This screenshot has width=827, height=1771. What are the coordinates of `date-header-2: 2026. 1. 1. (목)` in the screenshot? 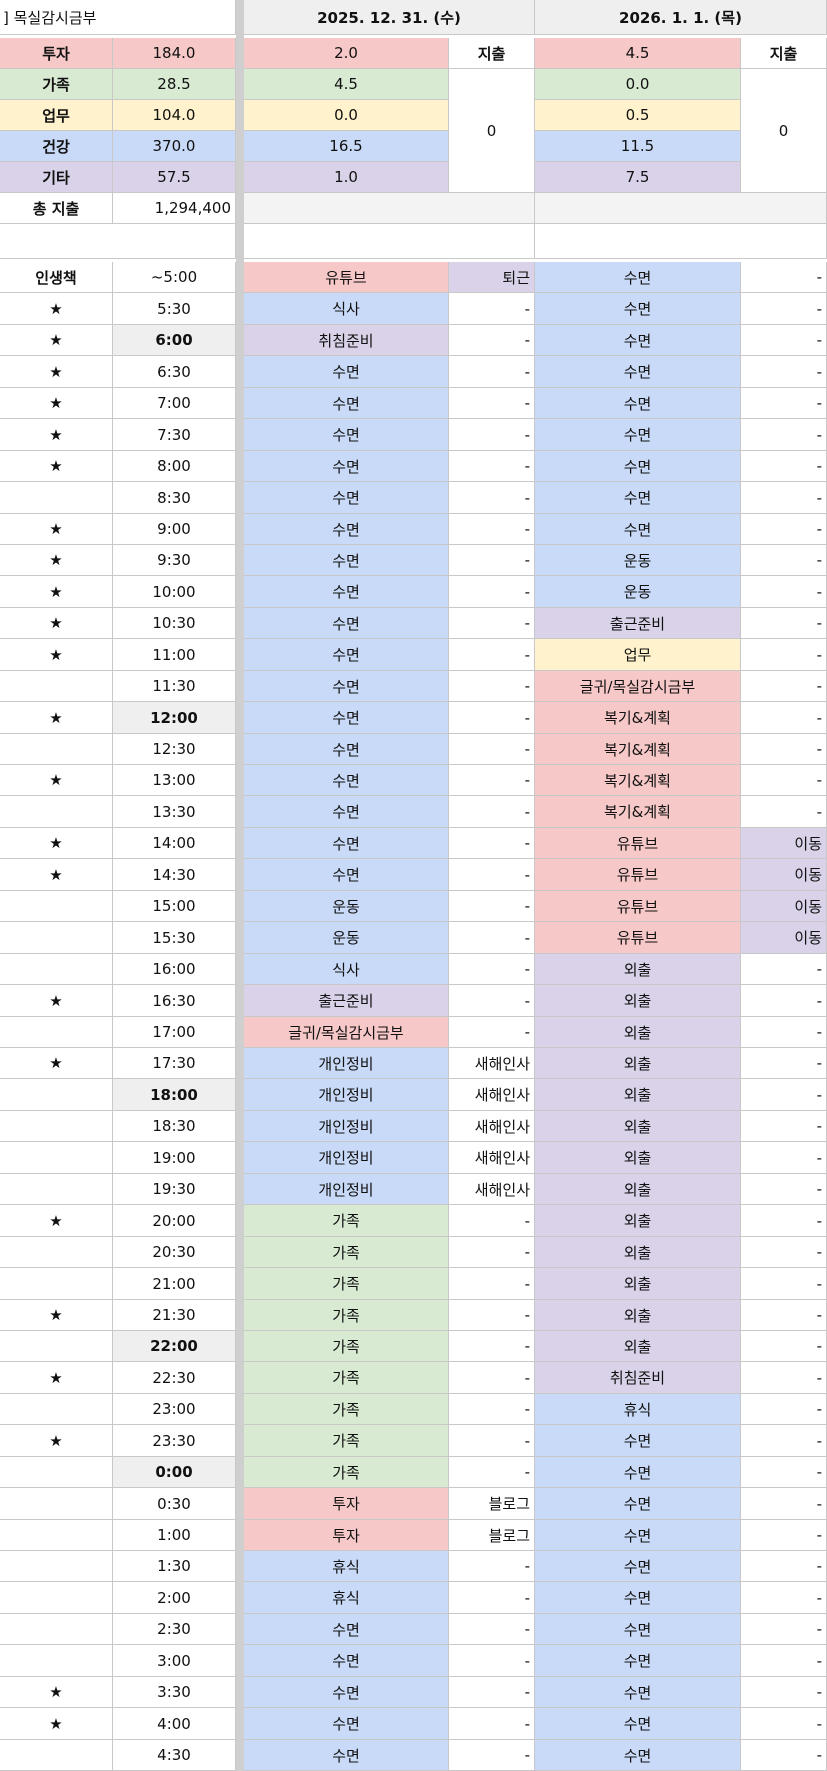 It's located at (681, 17).